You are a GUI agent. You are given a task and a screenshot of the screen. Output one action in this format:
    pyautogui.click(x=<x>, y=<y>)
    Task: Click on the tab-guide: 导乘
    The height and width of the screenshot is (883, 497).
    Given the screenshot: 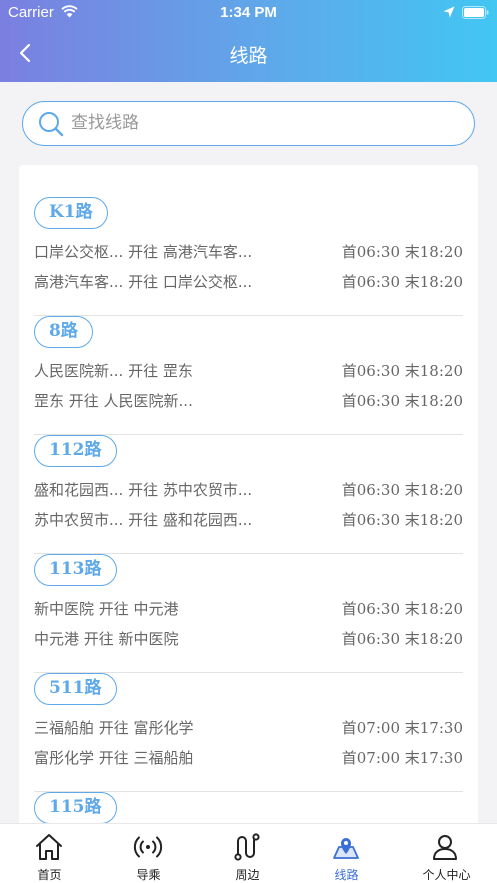 What is the action you would take?
    pyautogui.click(x=148, y=853)
    